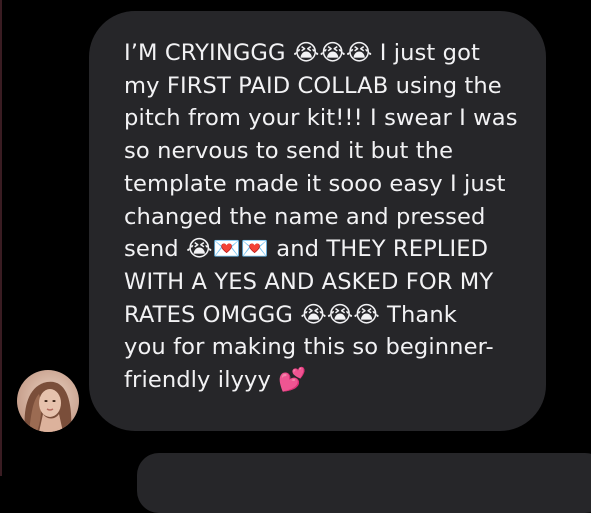 This screenshot has height=513, width=591. What do you see at coordinates (1, 238) in the screenshot?
I see `left-edge-divider` at bounding box center [1, 238].